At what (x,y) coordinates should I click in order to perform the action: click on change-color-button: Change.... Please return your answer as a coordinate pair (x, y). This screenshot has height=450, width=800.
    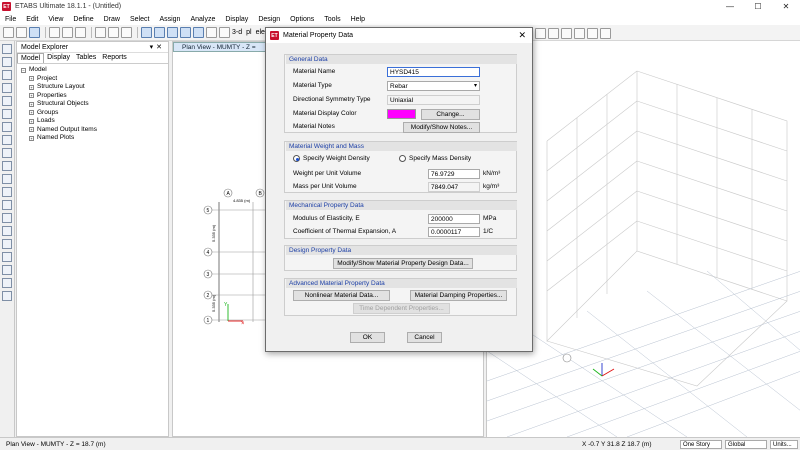
    Looking at the image, I should click on (450, 114).